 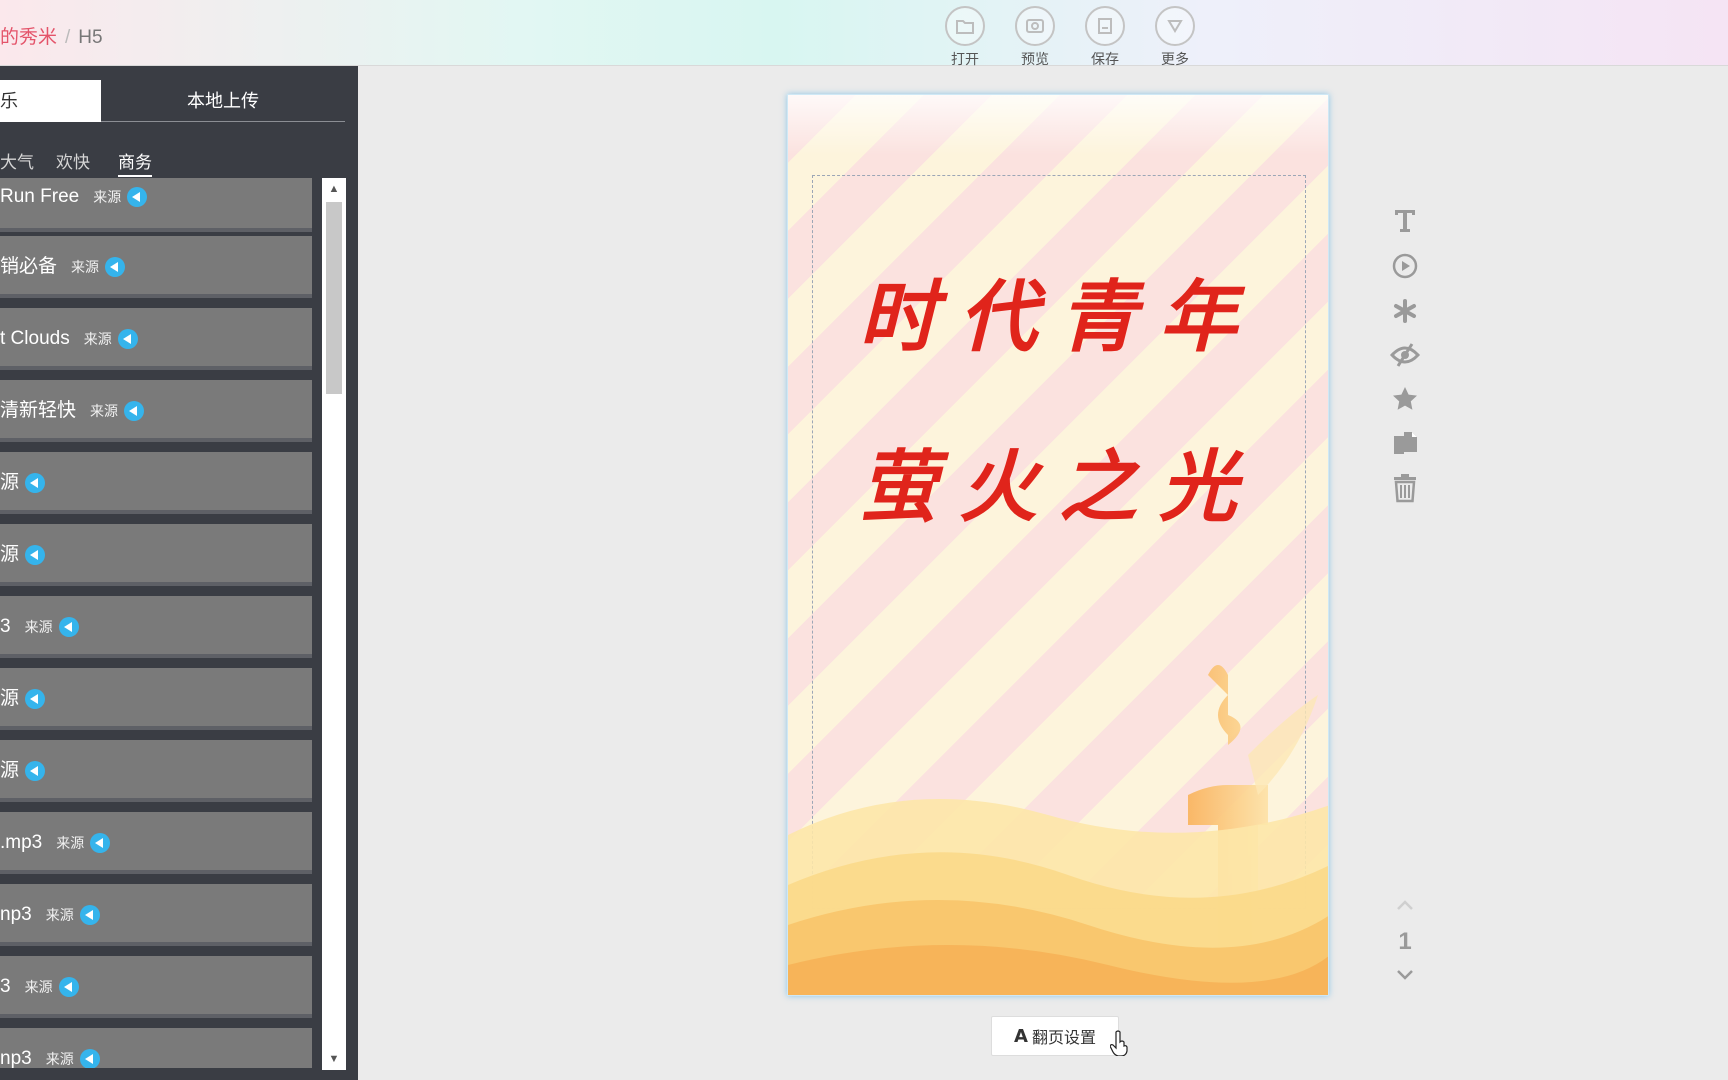 What do you see at coordinates (1058, 311) in the screenshot?
I see `title-line-1: 时代青年` at bounding box center [1058, 311].